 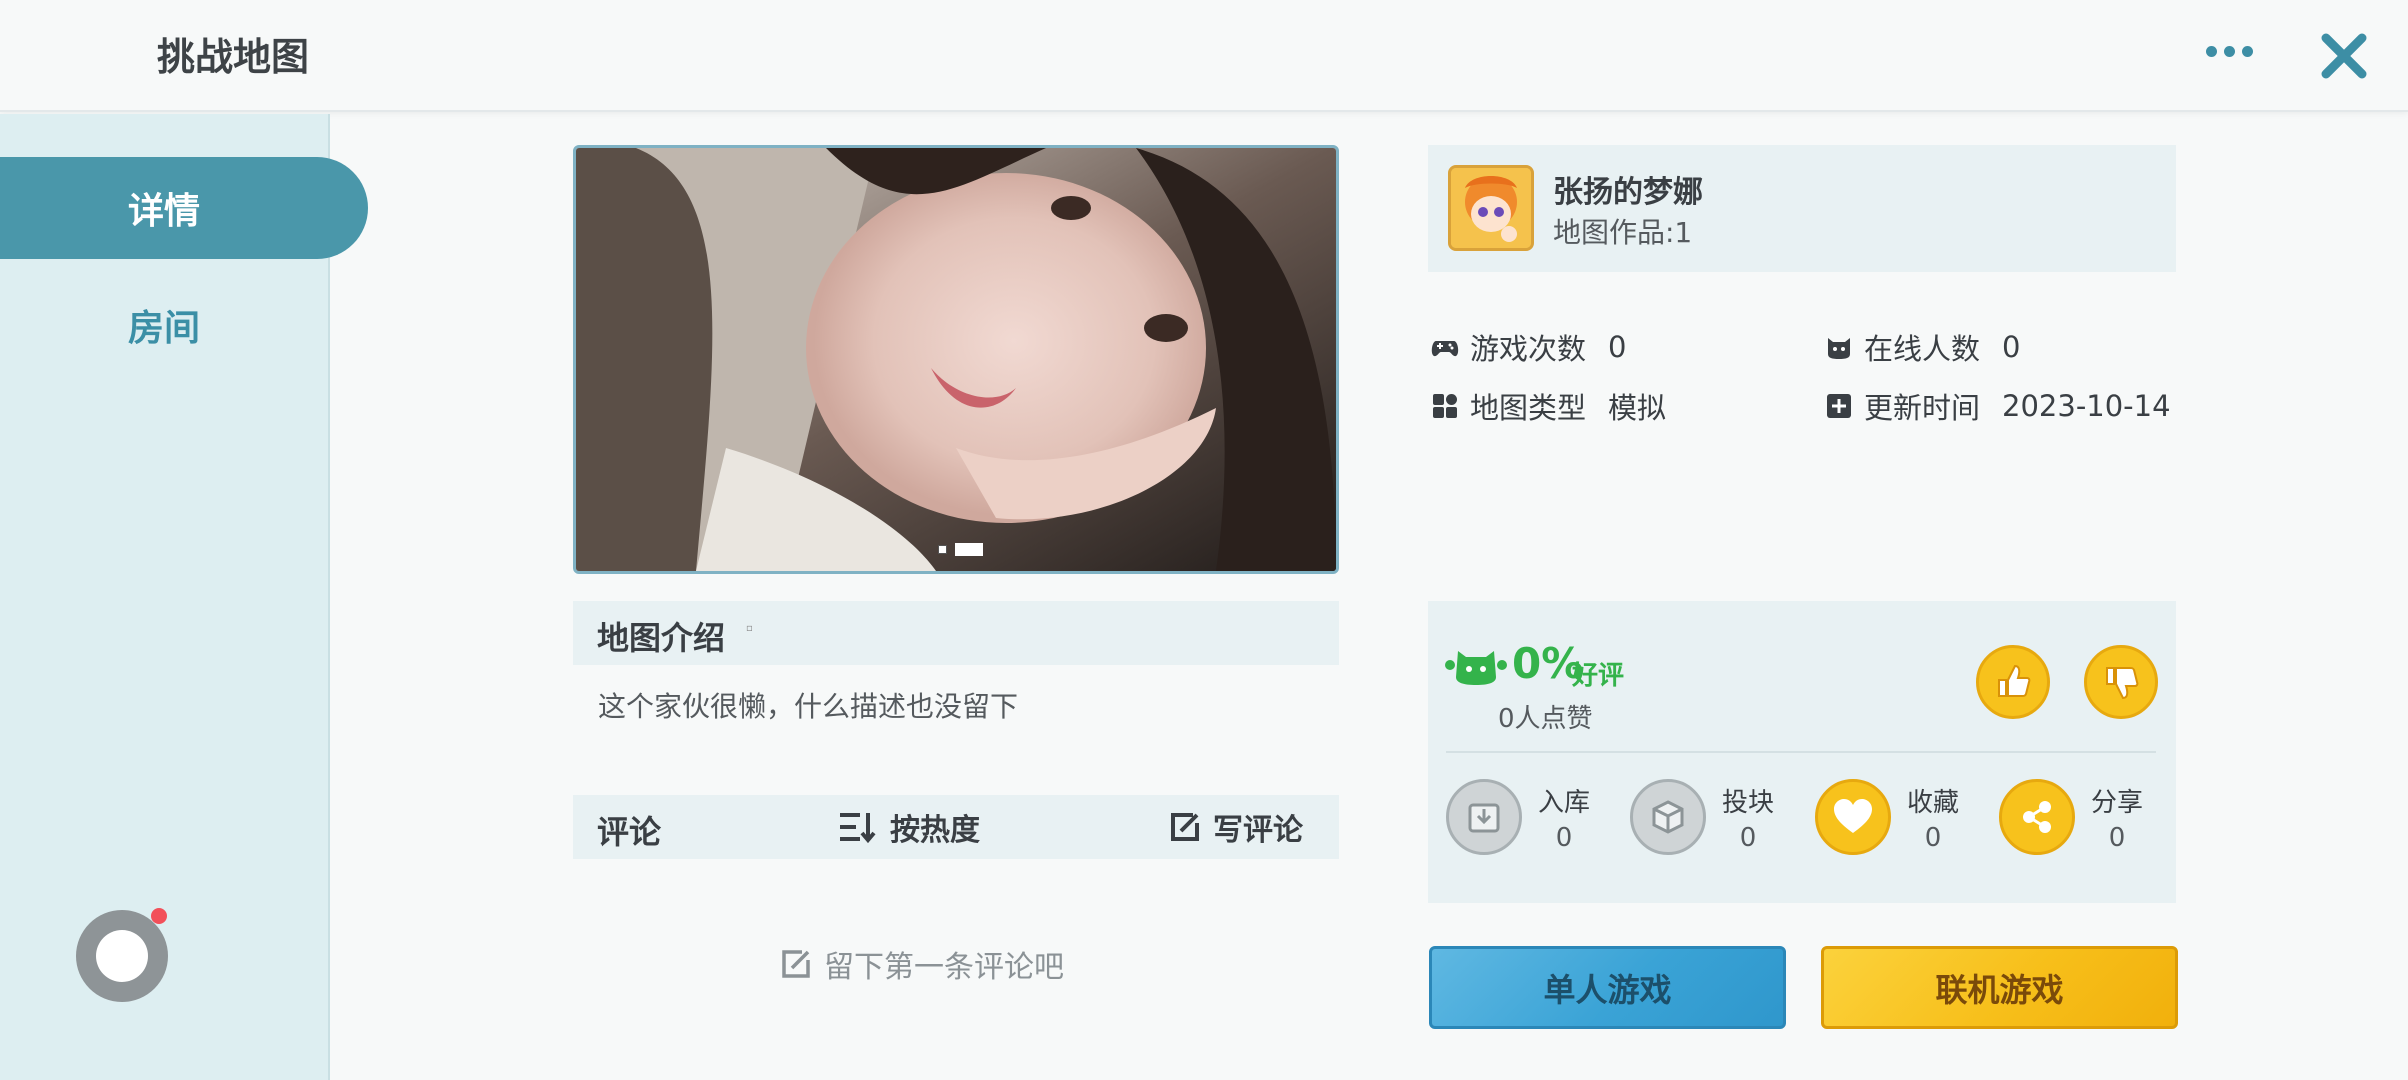 I want to click on likes-count: 0人点赞, so click(x=1545, y=719).